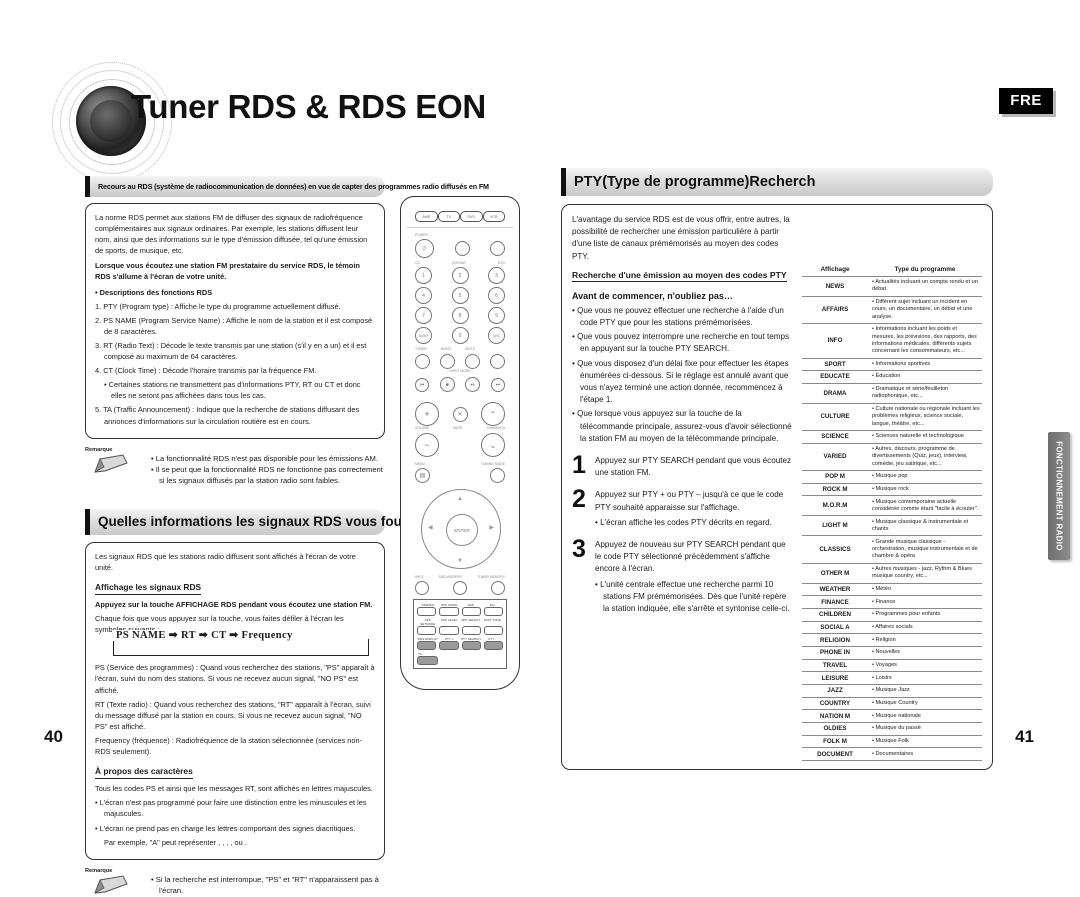 The height and width of the screenshot is (897, 1080). I want to click on remote-button-test-tone, so click(493, 630).